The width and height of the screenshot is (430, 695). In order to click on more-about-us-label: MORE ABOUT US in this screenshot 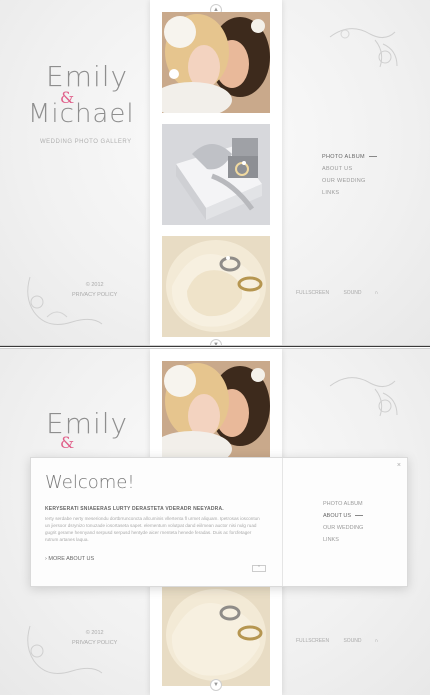, I will do `click(71, 559)`.